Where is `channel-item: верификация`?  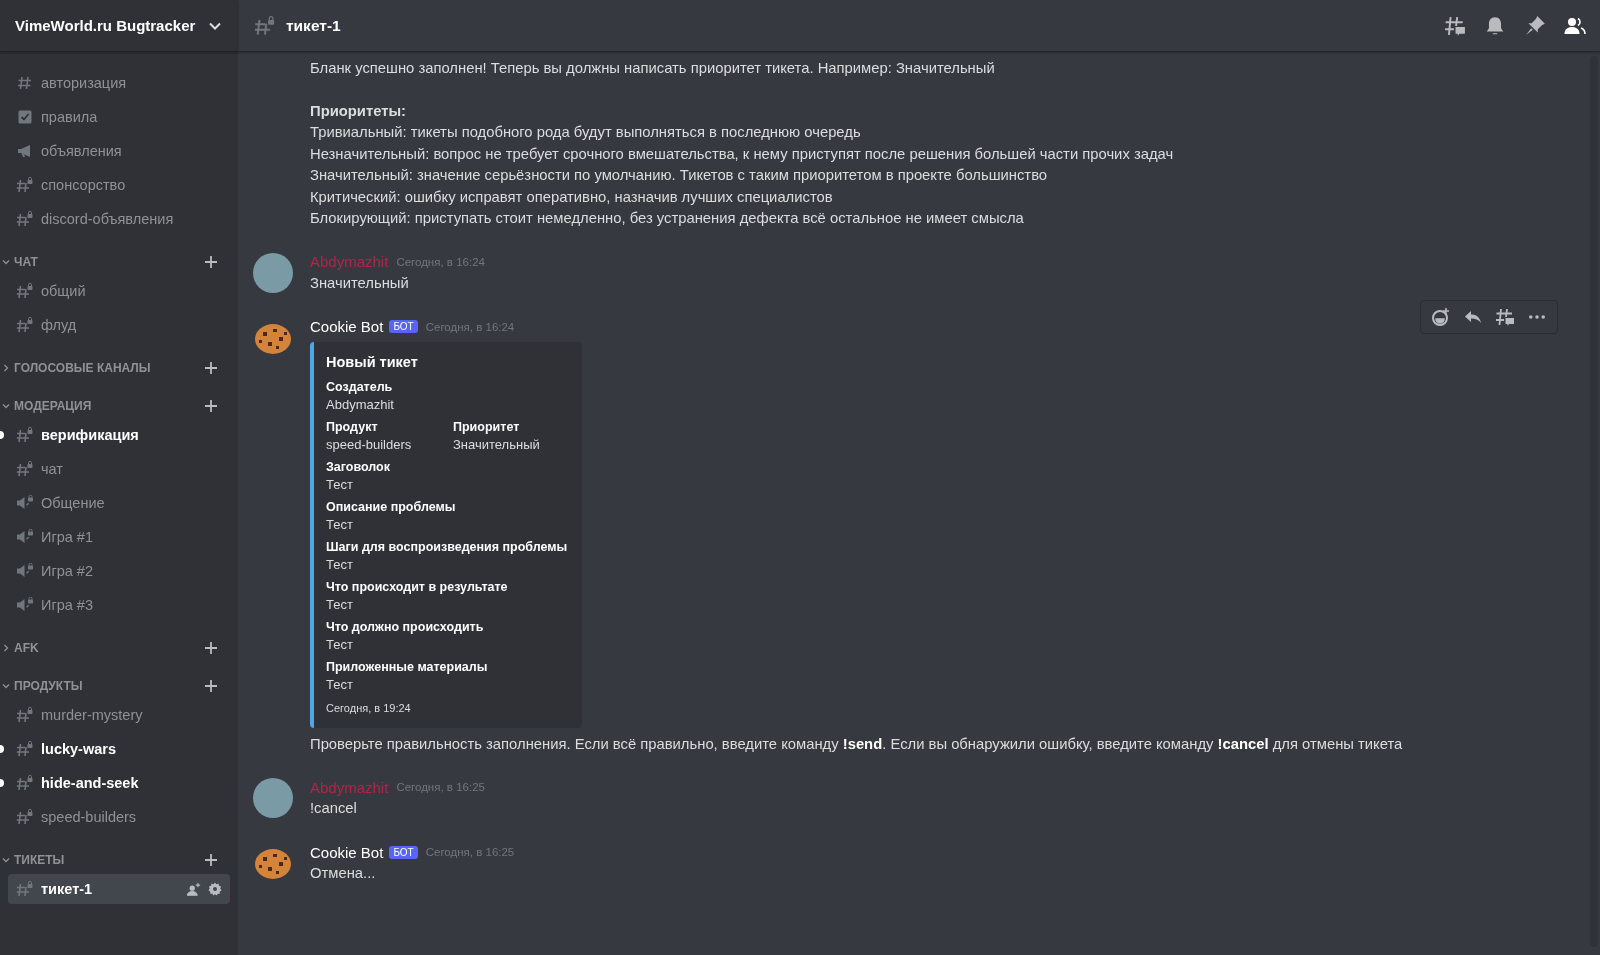
channel-item: верификация is located at coordinates (119, 435).